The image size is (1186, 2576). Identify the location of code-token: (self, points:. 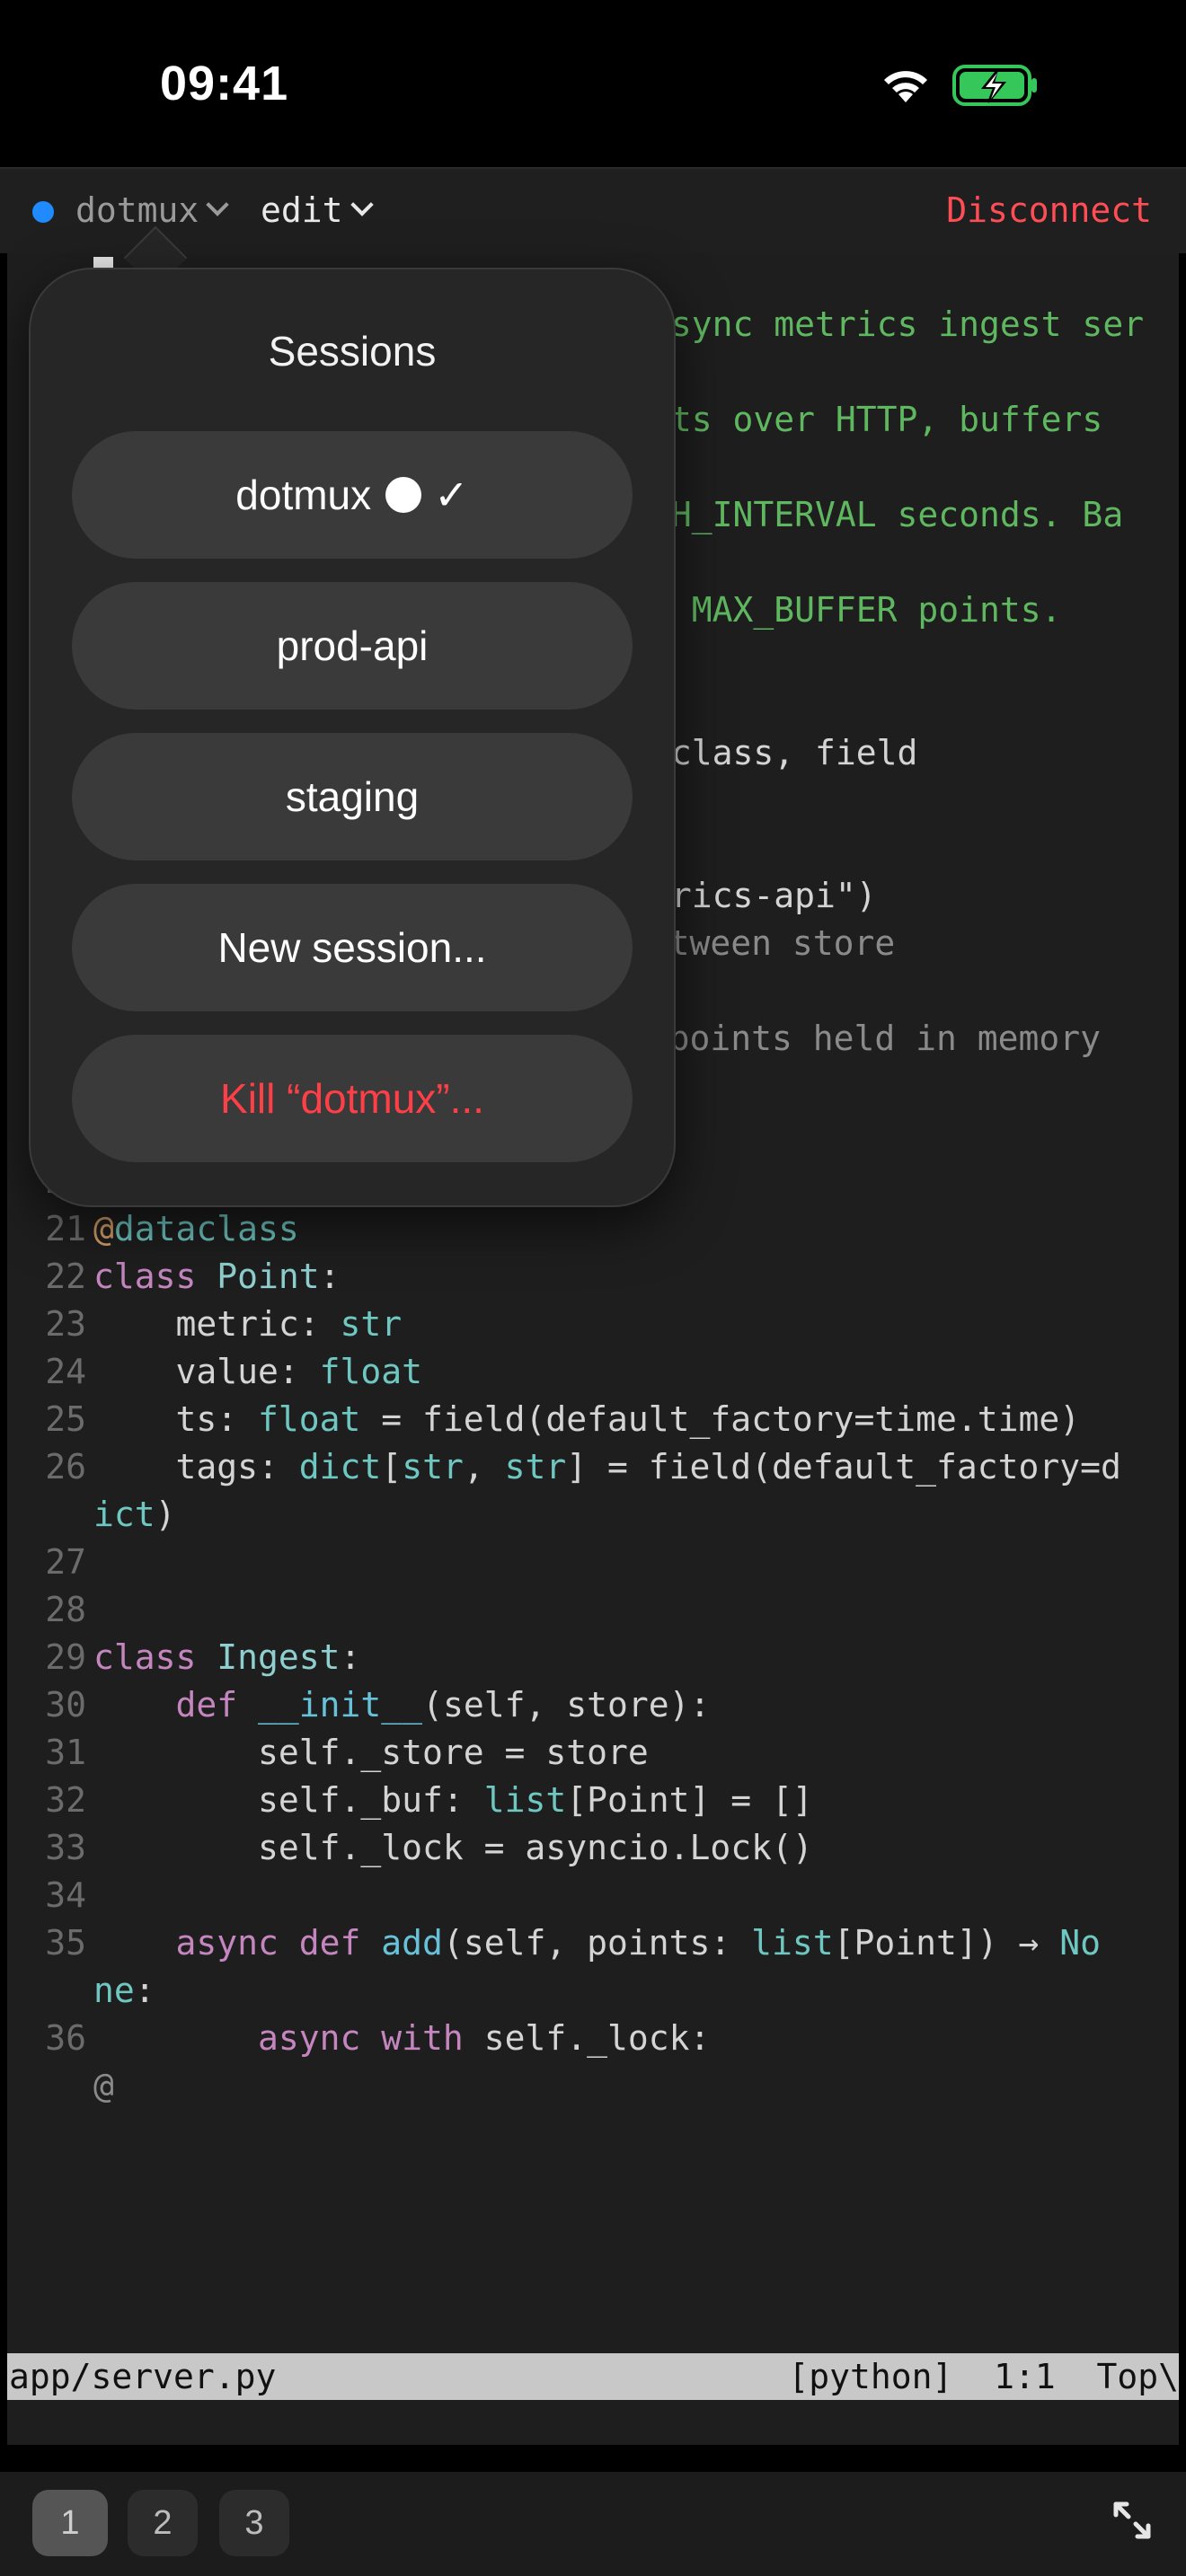
(597, 1943).